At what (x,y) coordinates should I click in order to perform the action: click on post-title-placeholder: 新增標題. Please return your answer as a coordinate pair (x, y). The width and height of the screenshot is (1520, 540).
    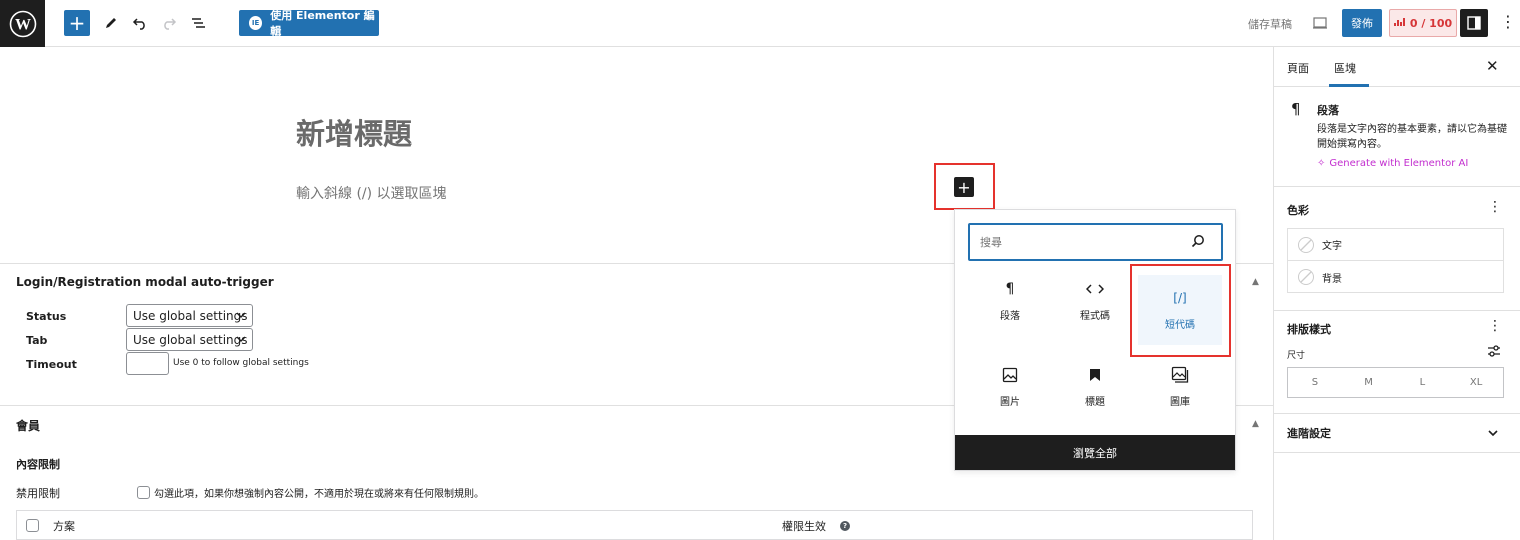
    Looking at the image, I should click on (354, 132).